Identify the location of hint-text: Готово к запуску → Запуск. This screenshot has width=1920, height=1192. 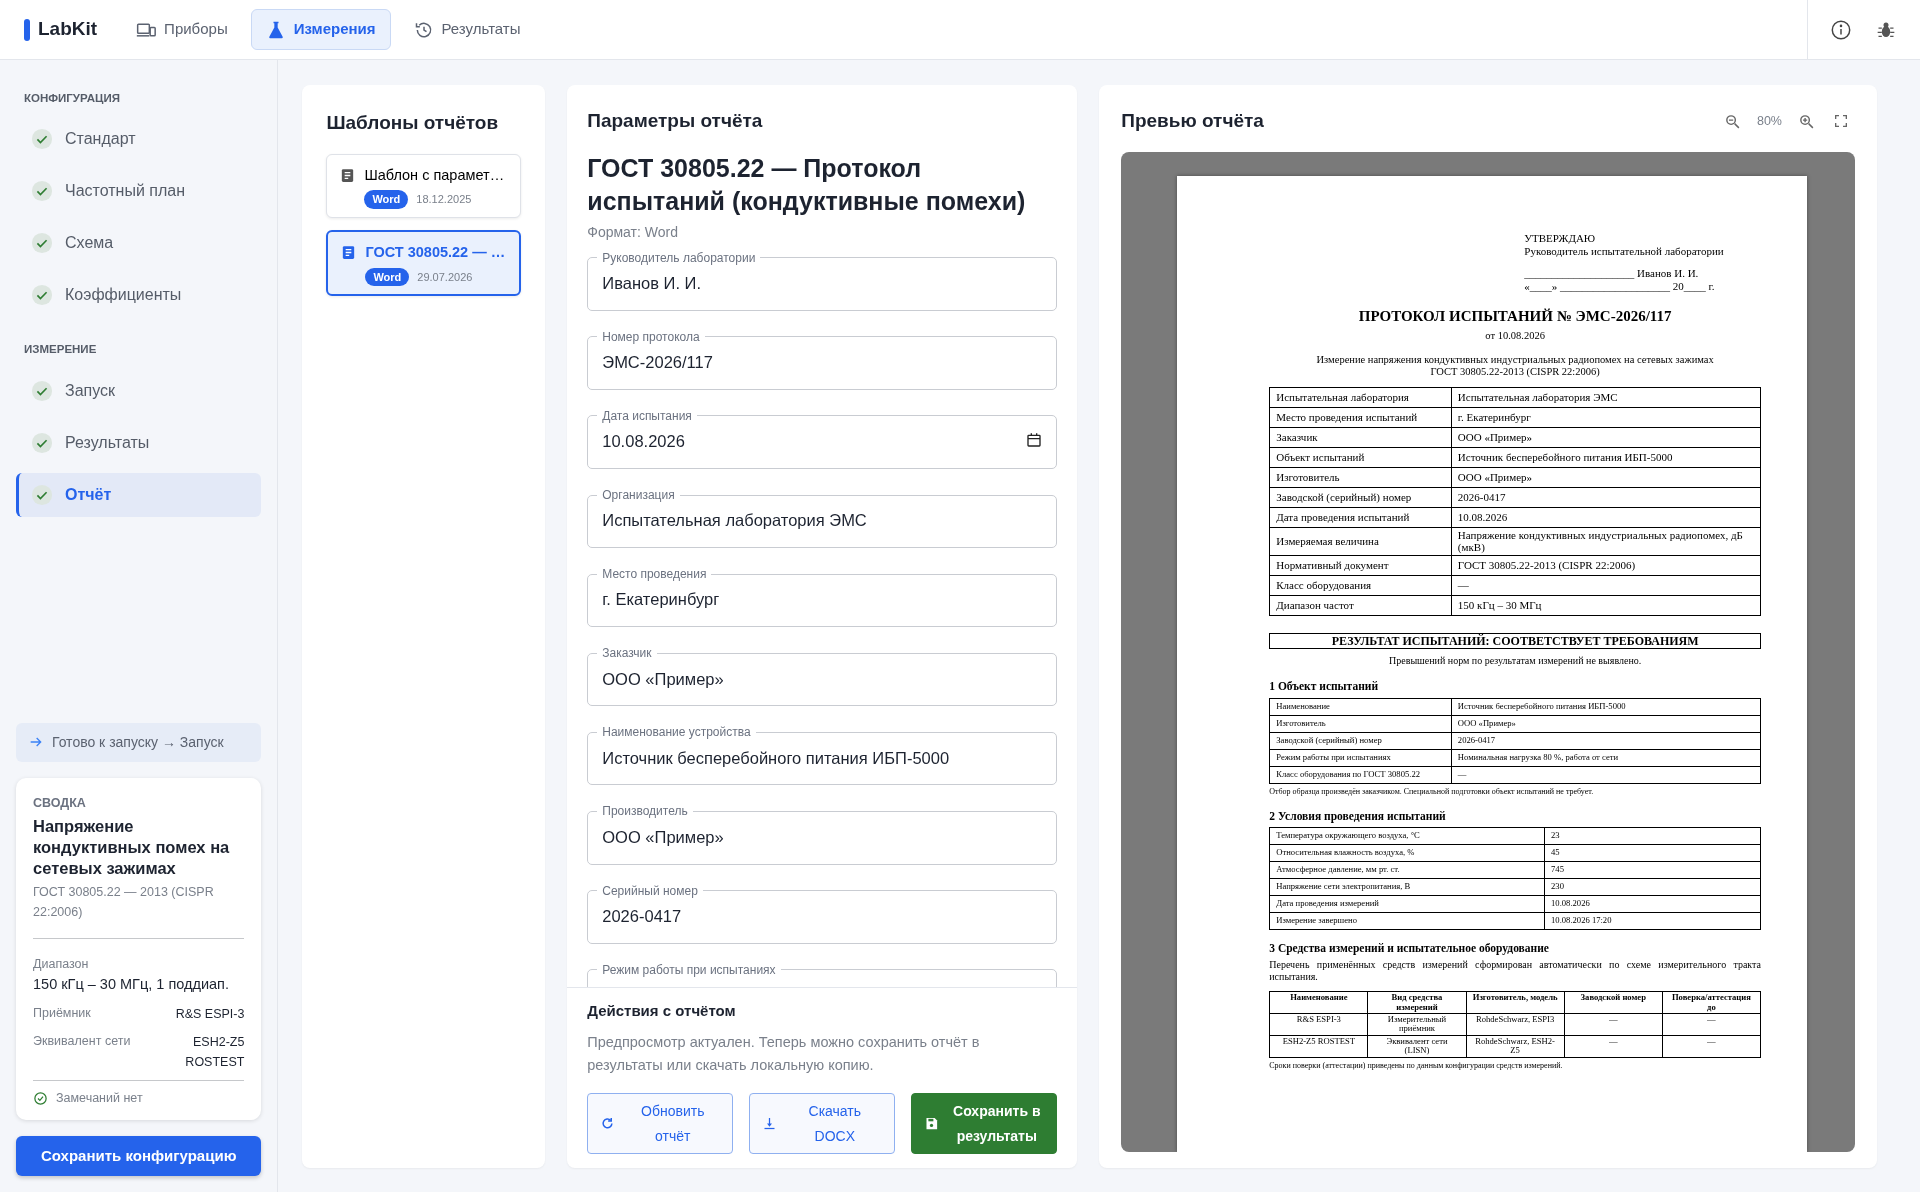
(138, 742).